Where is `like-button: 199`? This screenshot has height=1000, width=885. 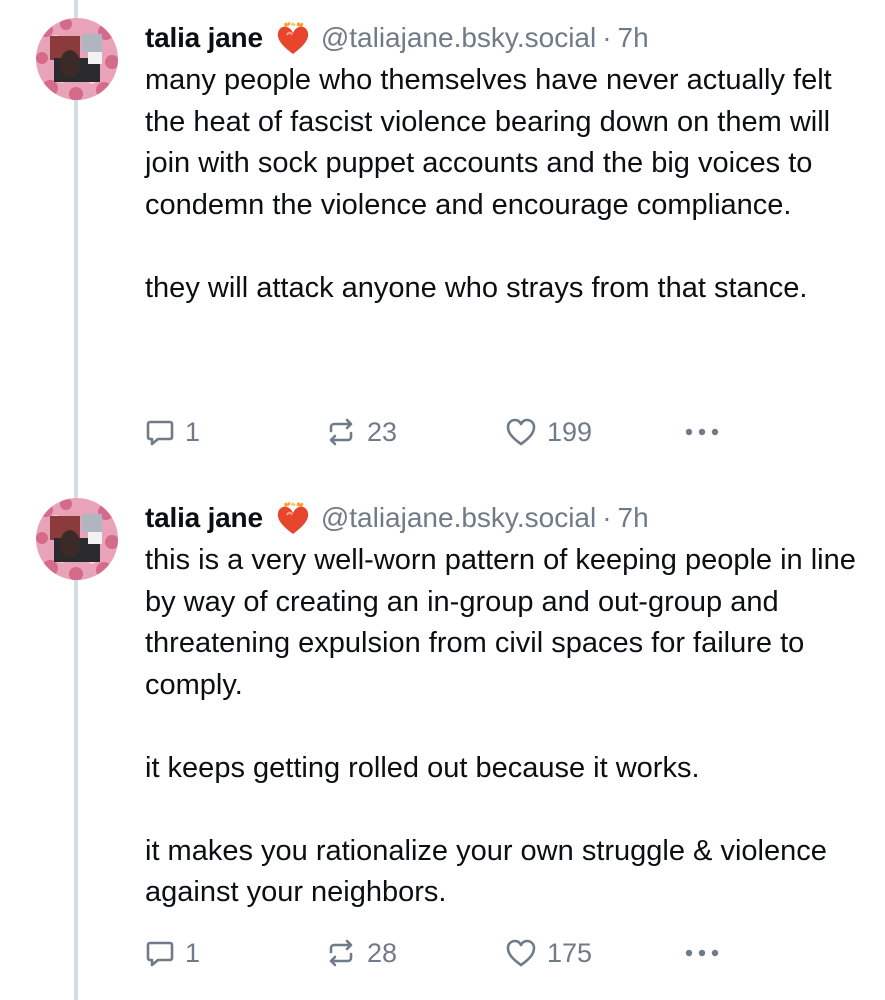
like-button: 199 is located at coordinates (548, 432).